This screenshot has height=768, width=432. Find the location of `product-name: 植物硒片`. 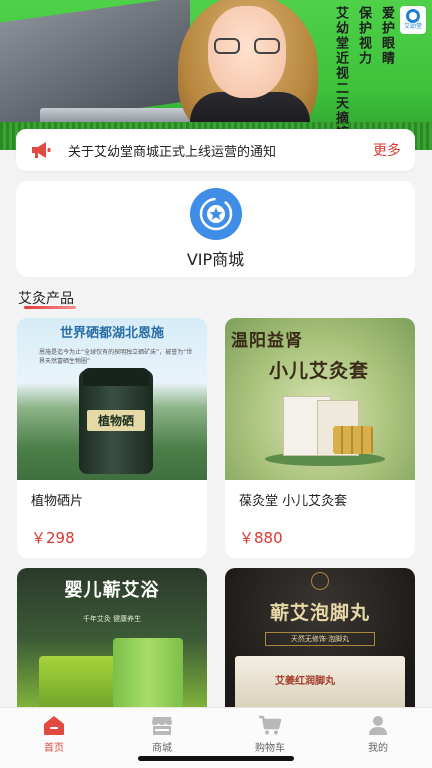

product-name: 植物硒片 is located at coordinates (57, 501).